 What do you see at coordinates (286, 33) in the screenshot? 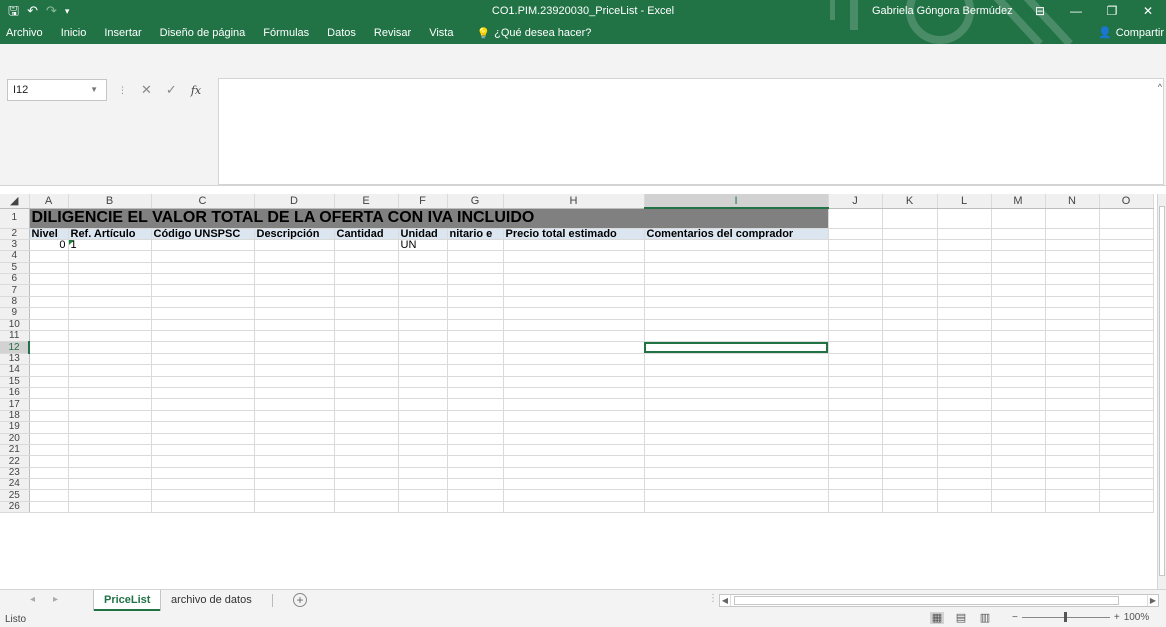
I see `tab-formulas: Fórmulas` at bounding box center [286, 33].